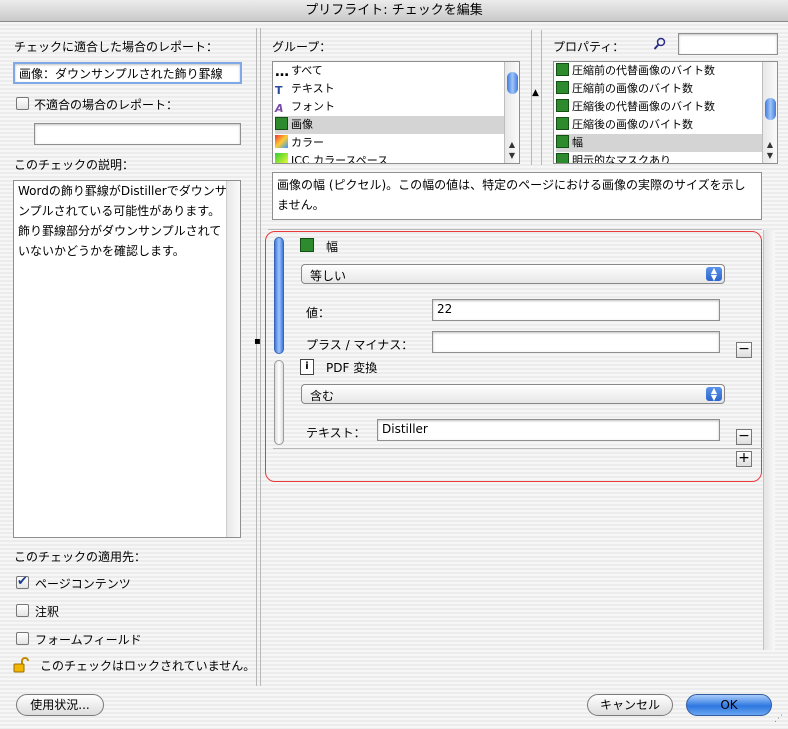 This screenshot has height=729, width=788. Describe the element at coordinates (511, 112) in the screenshot. I see `groups-scrollbar: ▲ ▼` at that location.